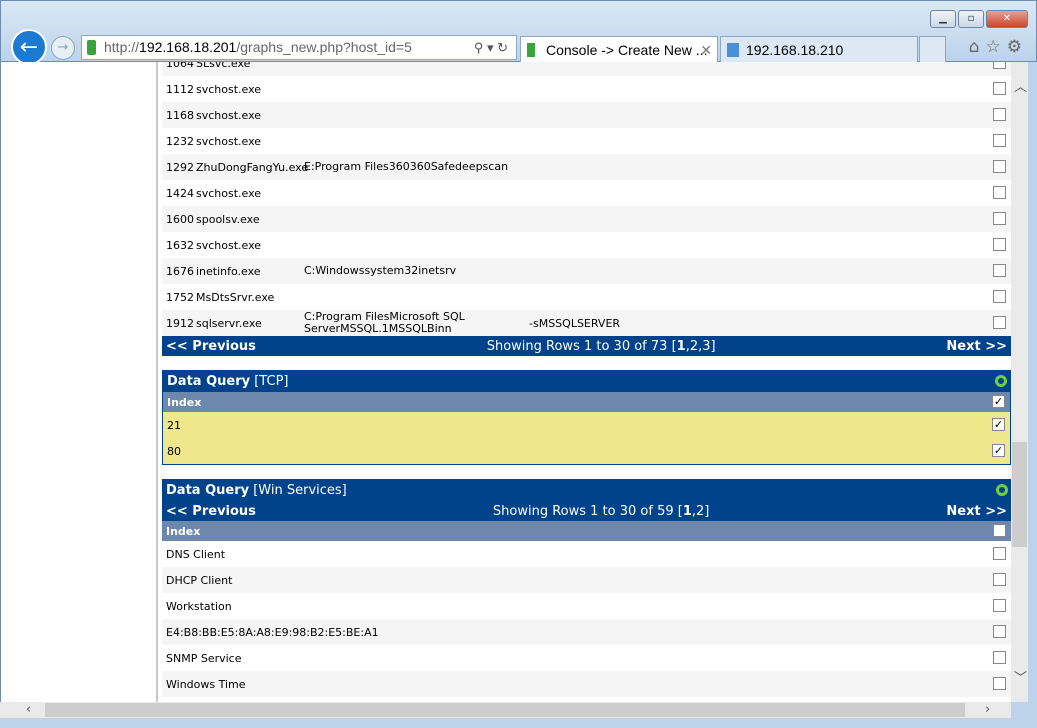 The image size is (1037, 728). Describe the element at coordinates (122, 47) in the screenshot. I see `url-prefix: http://` at that location.